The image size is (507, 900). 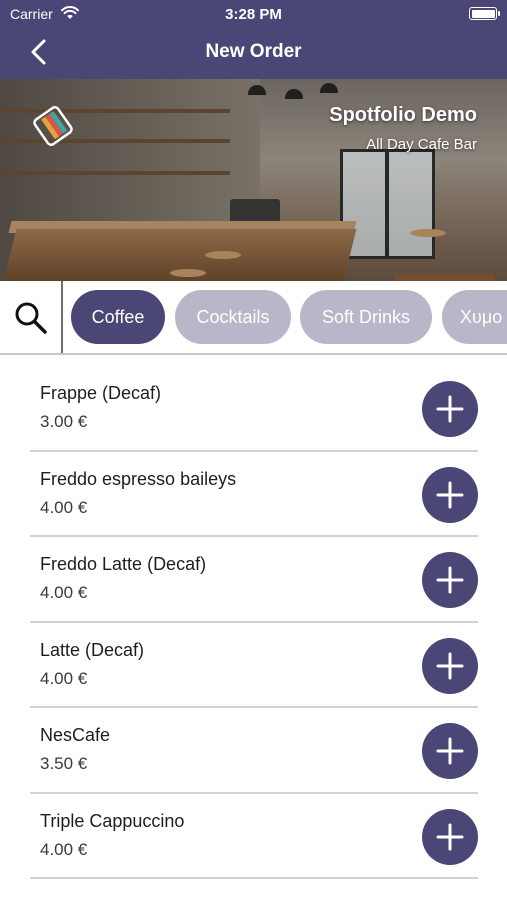 I want to click on category-chip-coffee: Coffee, so click(x=118, y=317).